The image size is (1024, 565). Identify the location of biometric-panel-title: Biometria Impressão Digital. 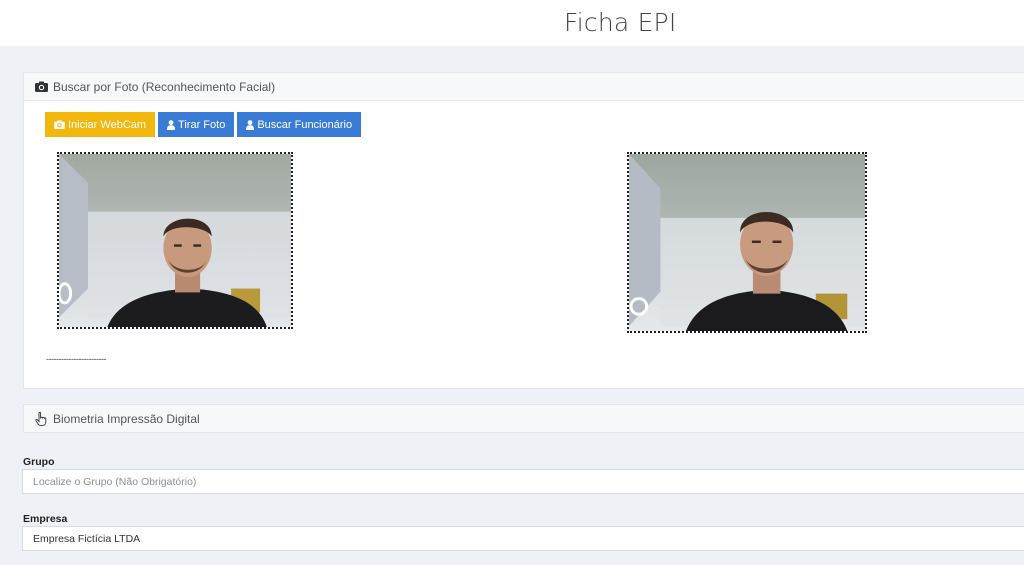
(126, 418).